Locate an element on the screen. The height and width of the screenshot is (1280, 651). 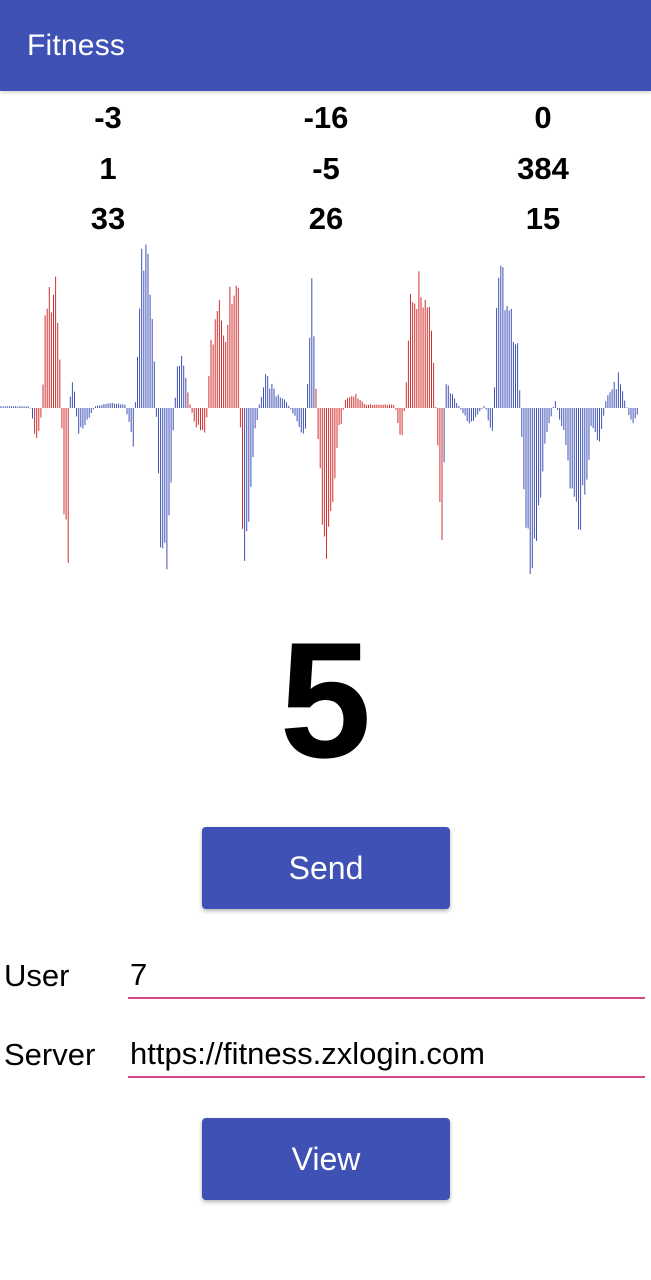
send-button: Send is located at coordinates (326, 868).